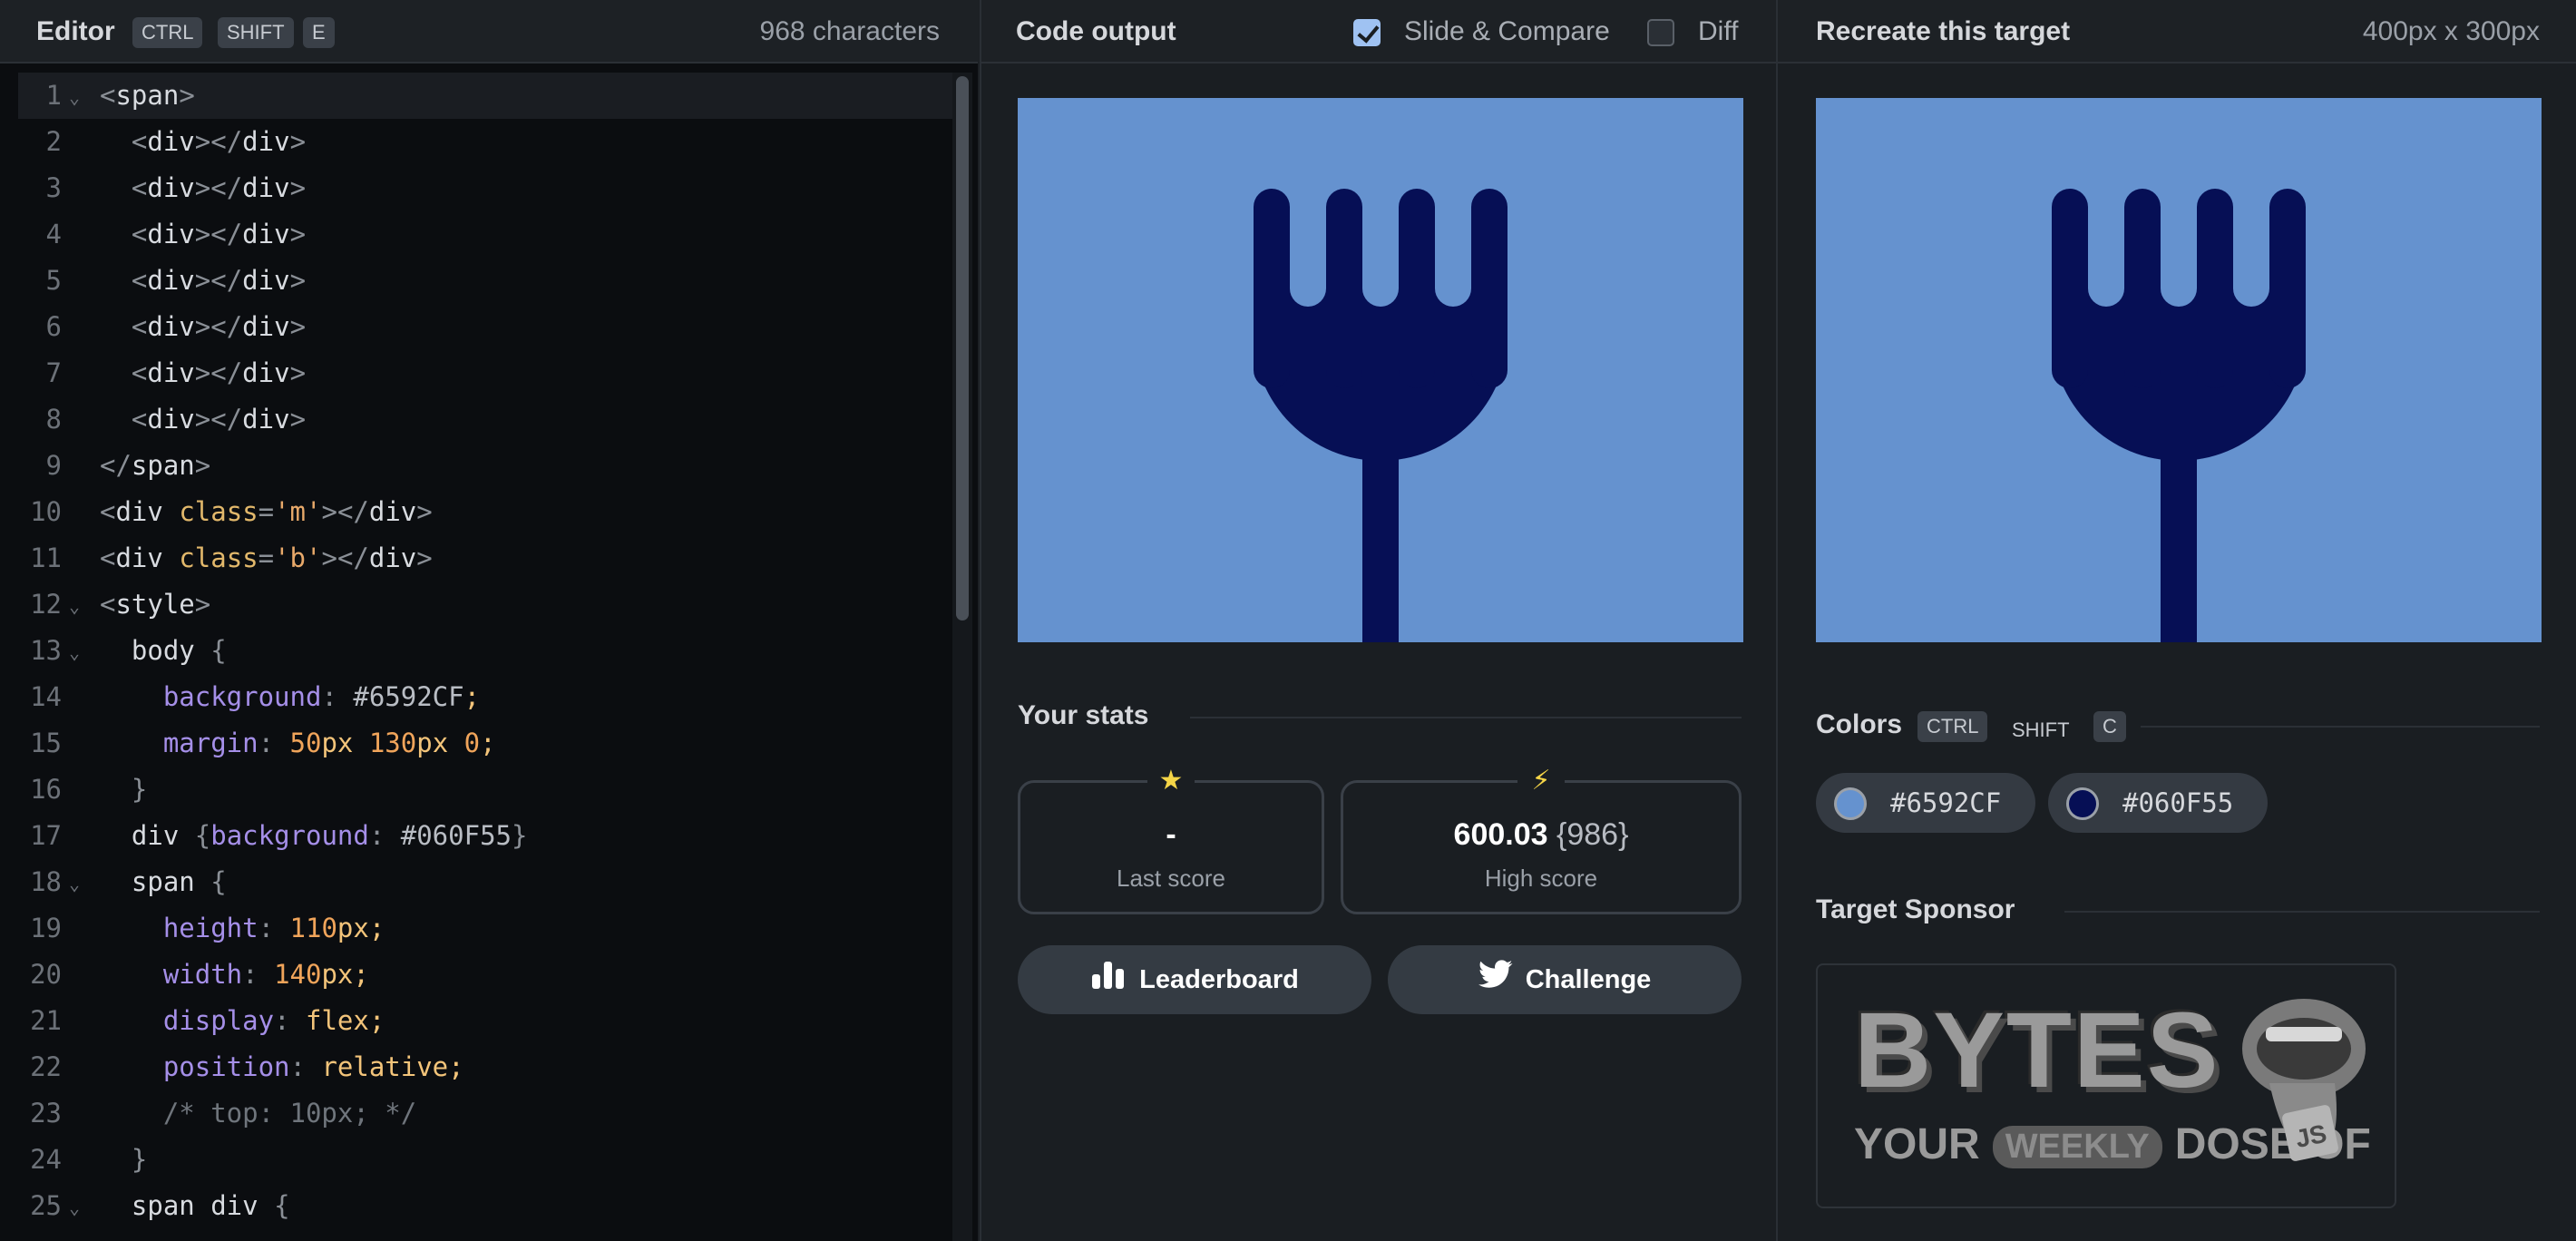 This screenshot has width=2576, height=1241. I want to click on code-line: 19 height: 110px;, so click(485, 928).